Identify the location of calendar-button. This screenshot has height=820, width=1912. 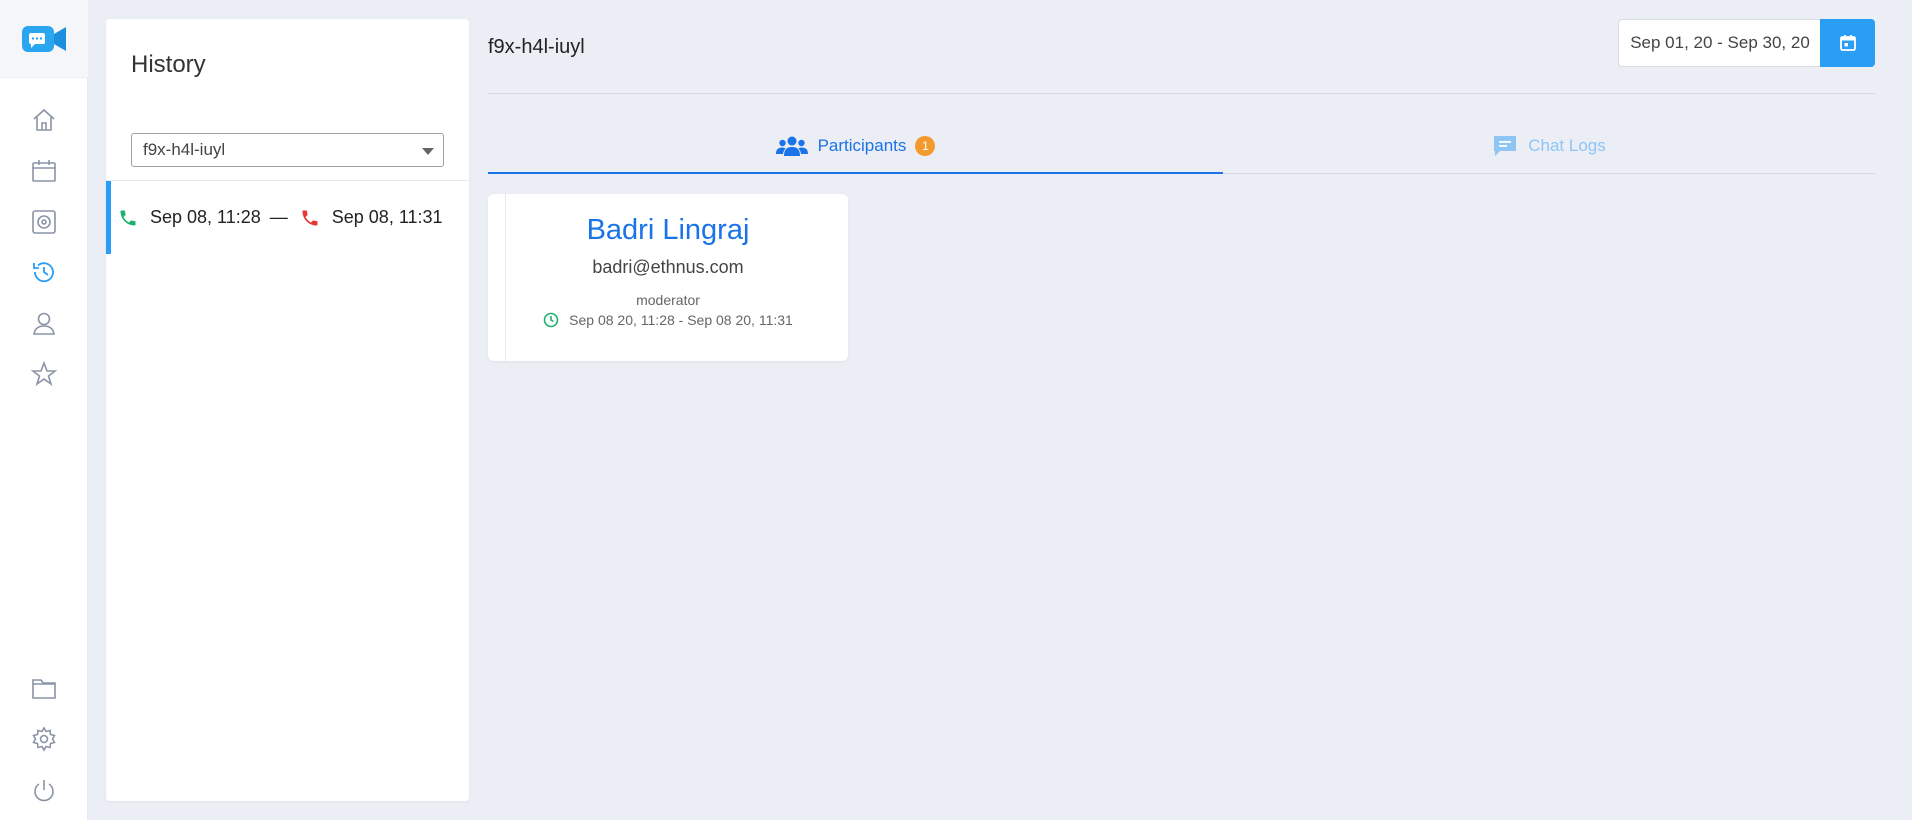
(1847, 43).